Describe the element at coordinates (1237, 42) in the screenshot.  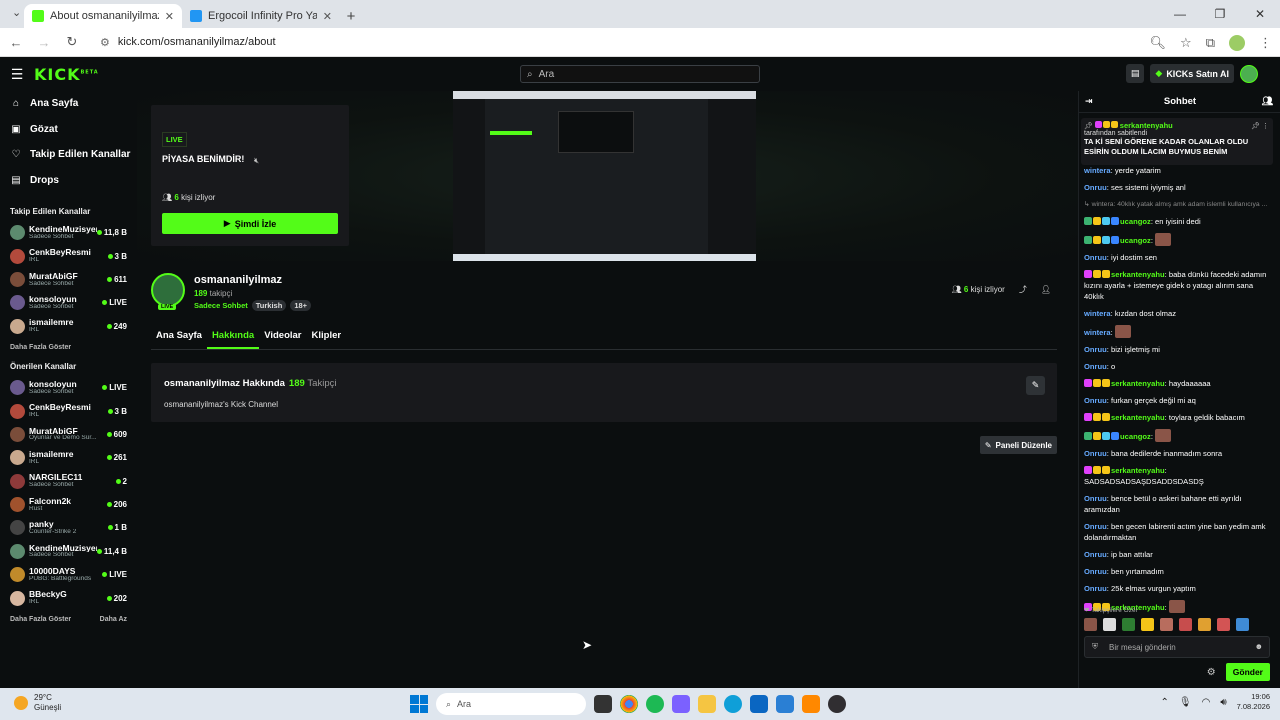
I see `profile-avatar` at that location.